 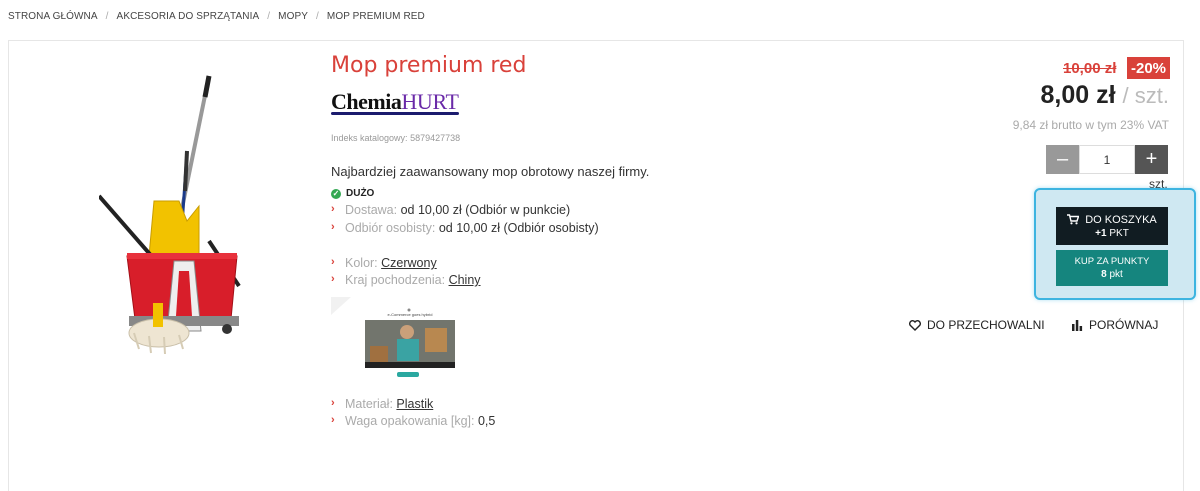 What do you see at coordinates (376, 16) in the screenshot?
I see `breadcrumb-current: MOP PREMIUM RED` at bounding box center [376, 16].